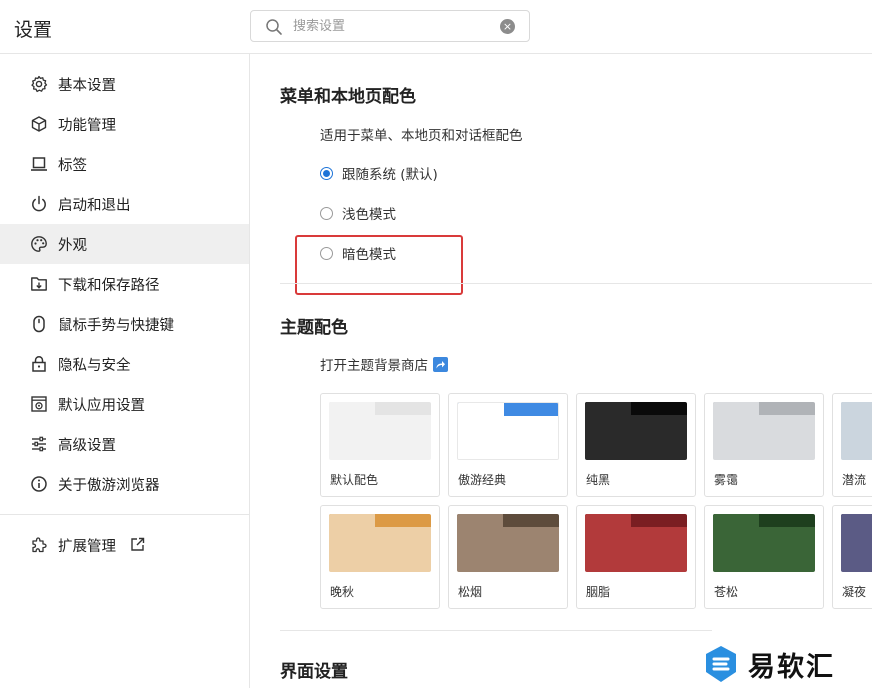  Describe the element at coordinates (124, 444) in the screenshot. I see `sidebar-item-advanced: 高级设置` at that location.